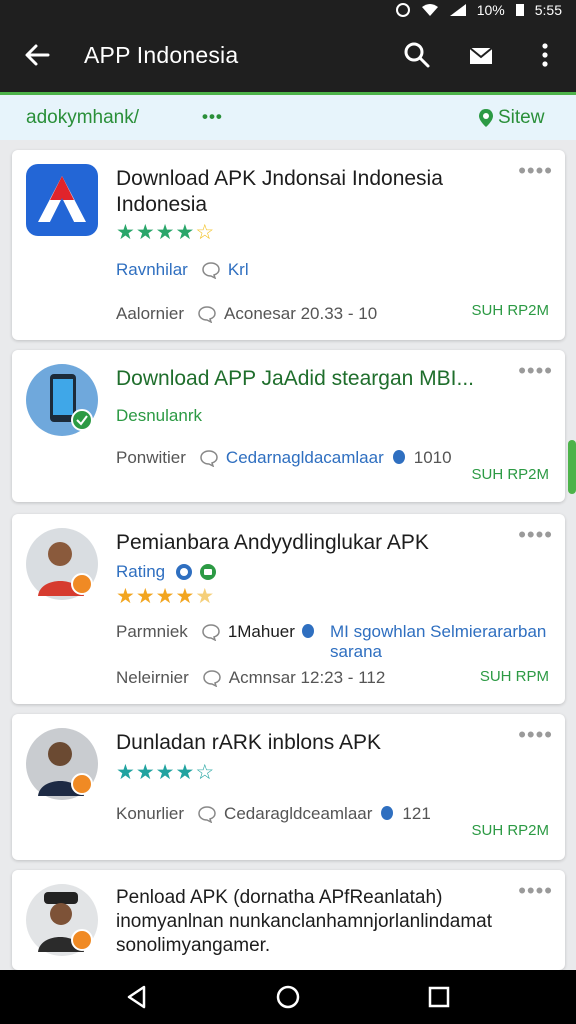 The height and width of the screenshot is (1024, 576). What do you see at coordinates (548, 10) in the screenshot?
I see `clock: 5:55` at bounding box center [548, 10].